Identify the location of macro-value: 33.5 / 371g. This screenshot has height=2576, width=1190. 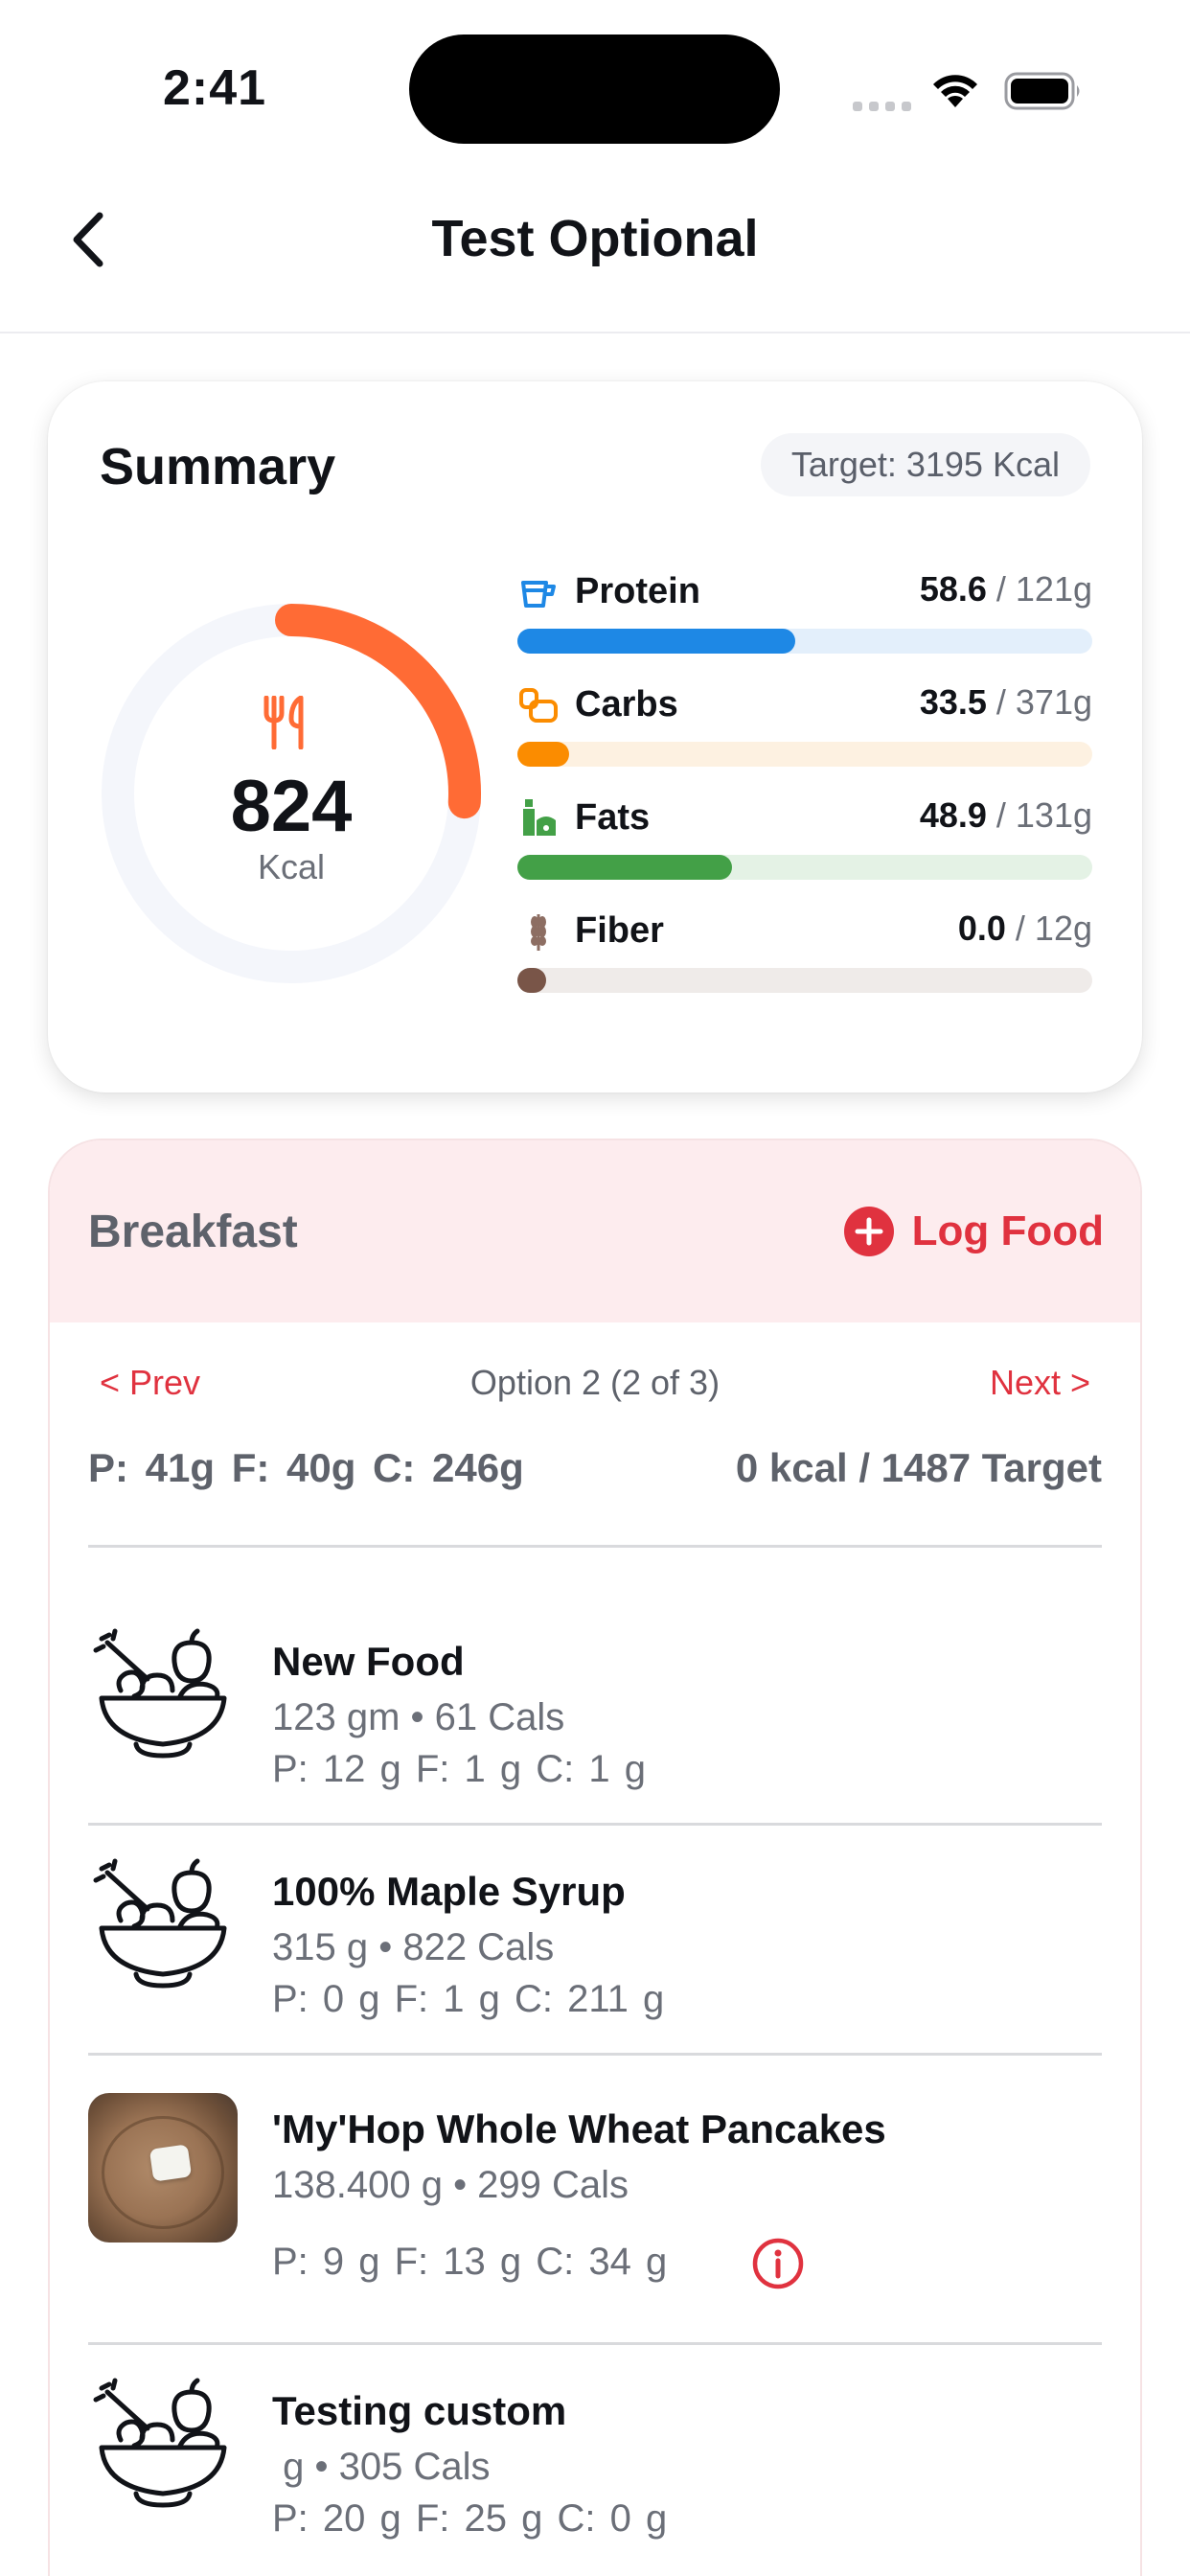
(1006, 702).